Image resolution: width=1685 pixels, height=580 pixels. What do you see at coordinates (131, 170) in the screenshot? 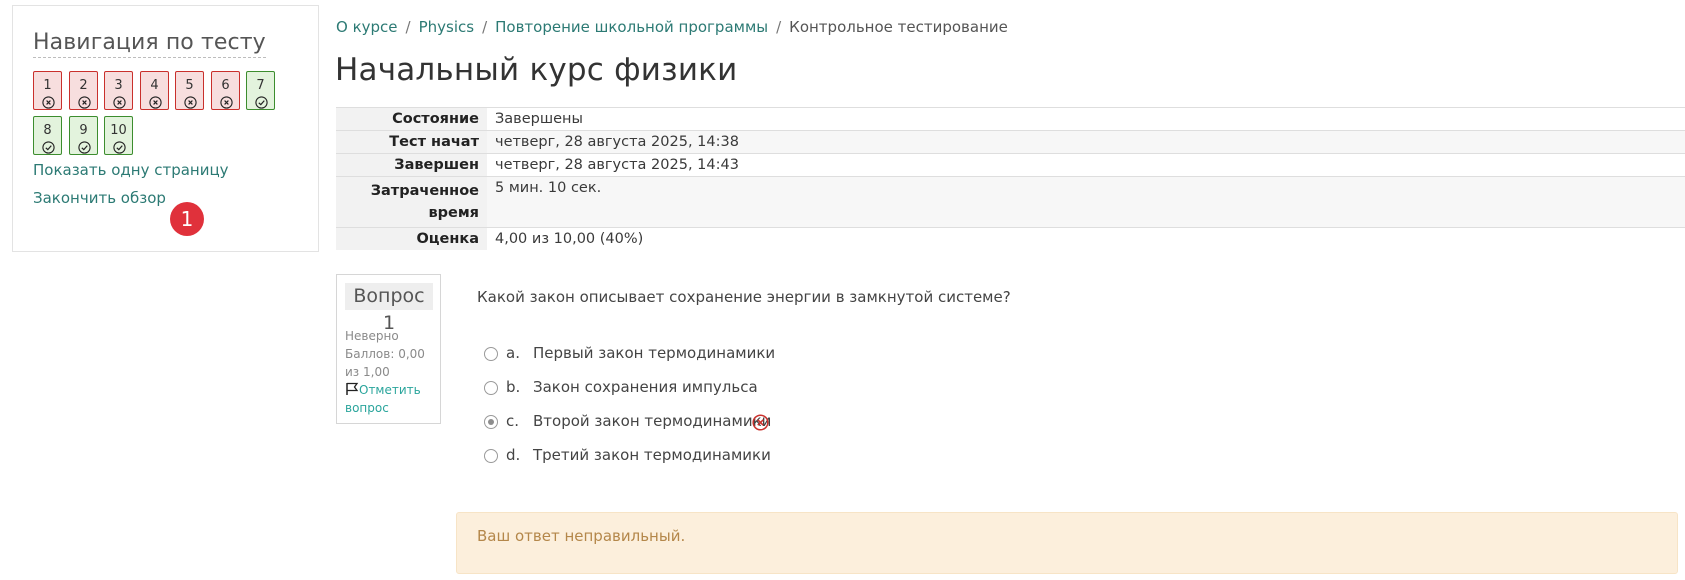
I see `show-one-page-link: Показать одну страницу` at bounding box center [131, 170].